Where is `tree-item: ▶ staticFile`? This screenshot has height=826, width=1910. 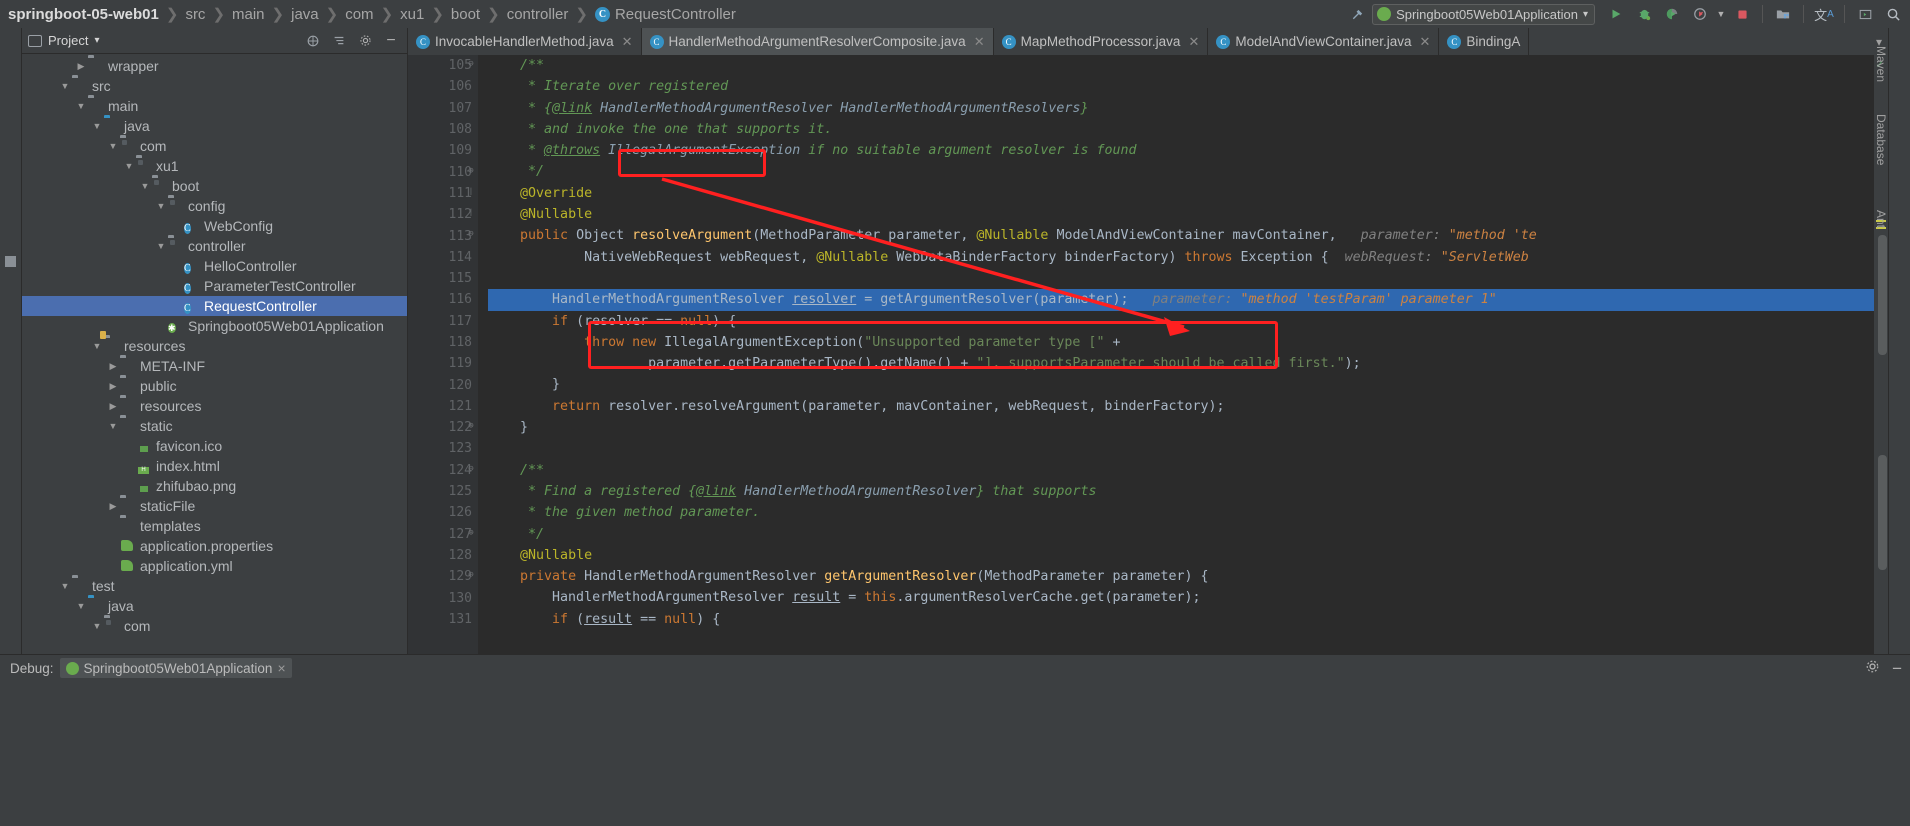
tree-item: ▶ staticFile is located at coordinates (214, 506).